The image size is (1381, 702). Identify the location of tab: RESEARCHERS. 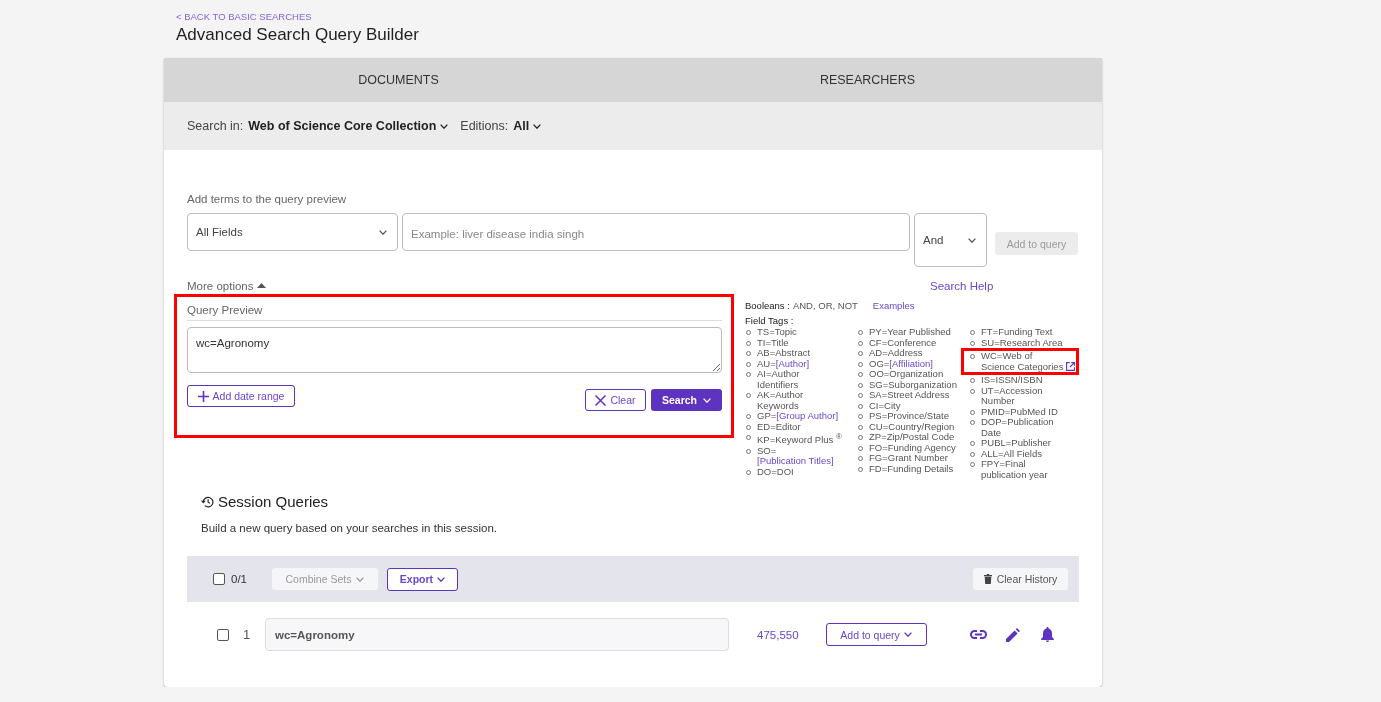
(867, 80).